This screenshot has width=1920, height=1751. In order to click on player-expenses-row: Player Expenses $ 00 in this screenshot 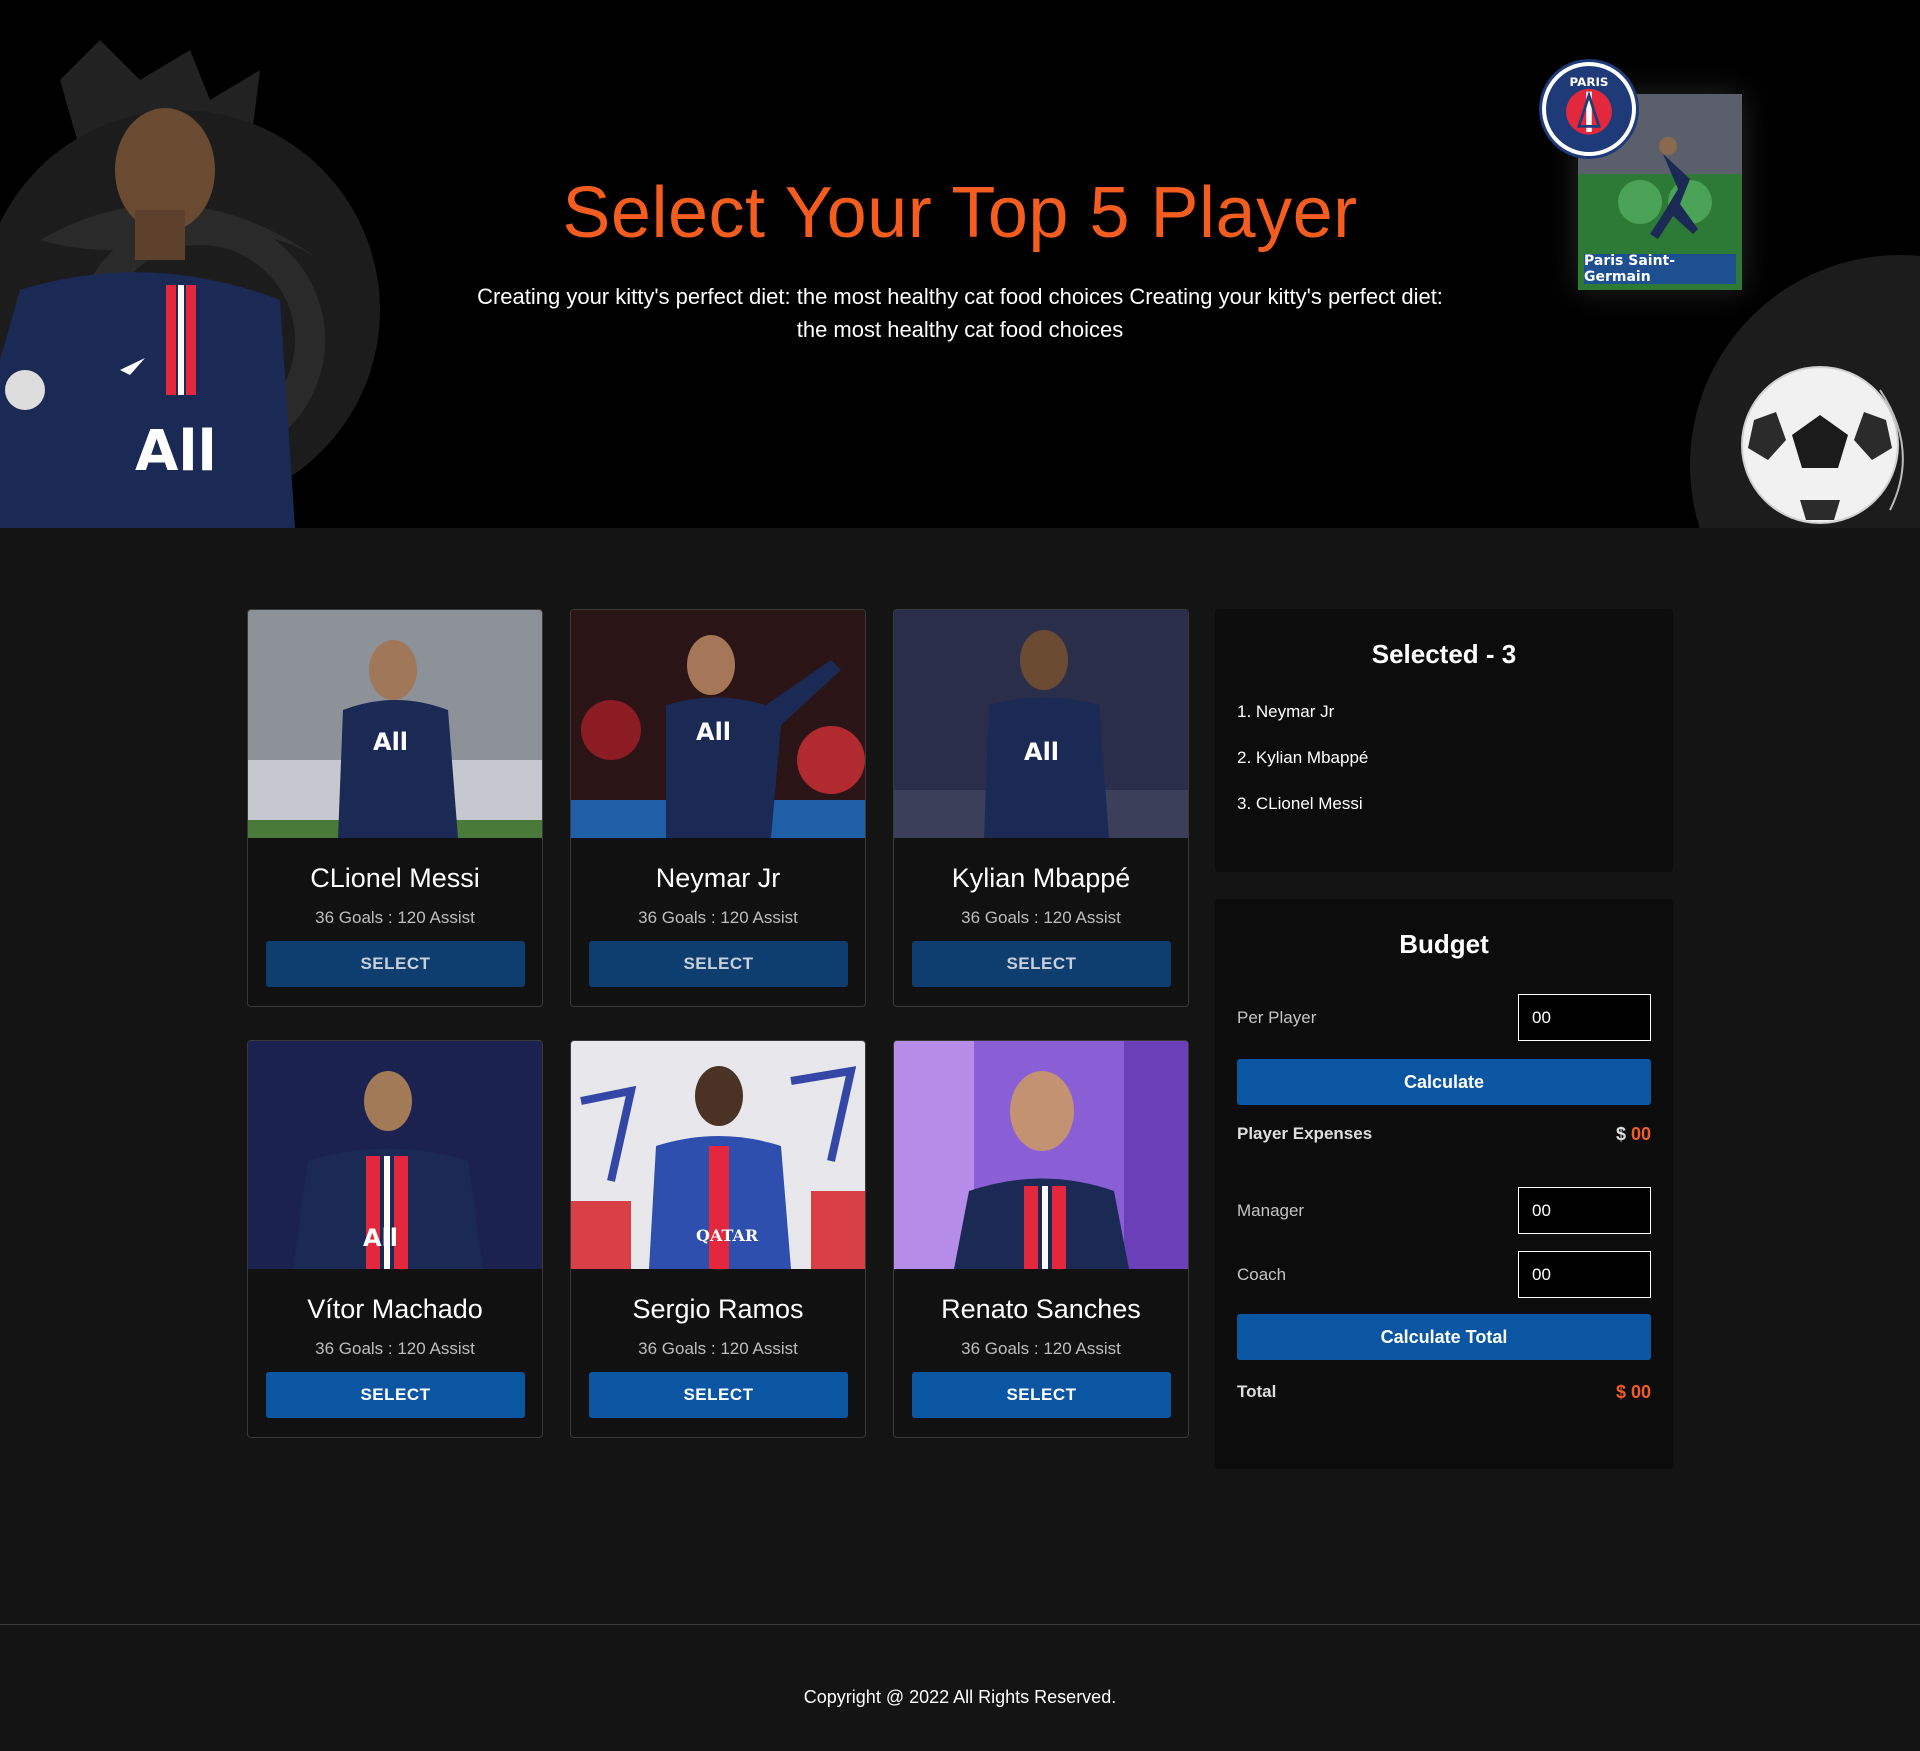, I will do `click(1444, 1134)`.